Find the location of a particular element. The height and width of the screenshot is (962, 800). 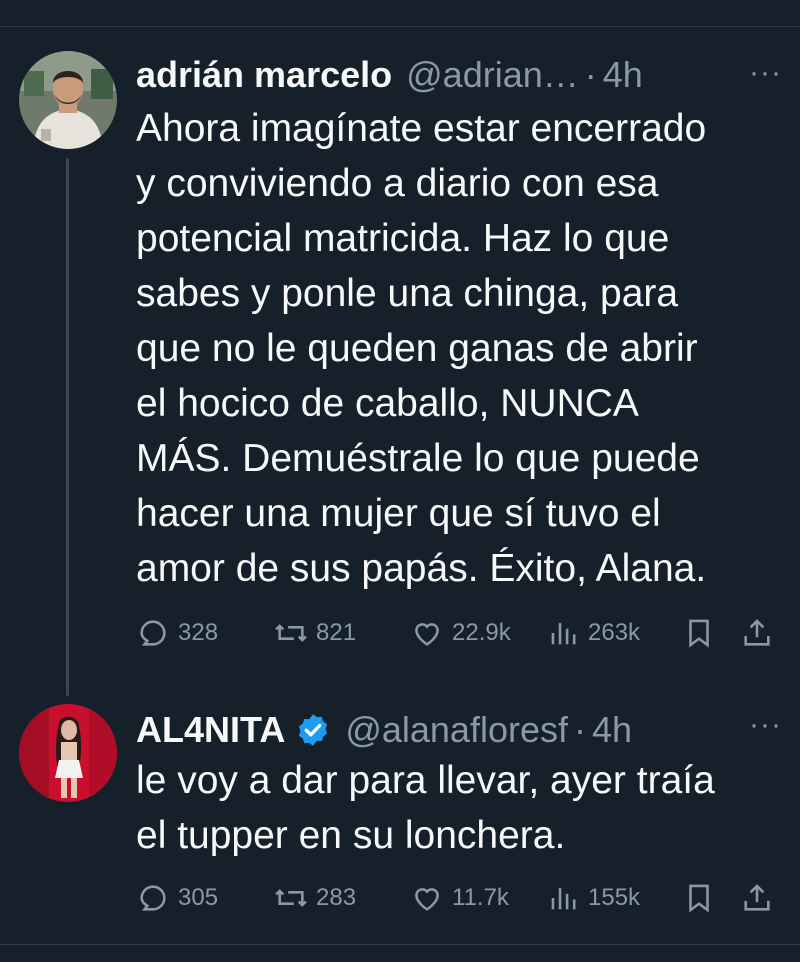

tweet-actions: 305 283 11.7k 155k is located at coordinates (456, 901).